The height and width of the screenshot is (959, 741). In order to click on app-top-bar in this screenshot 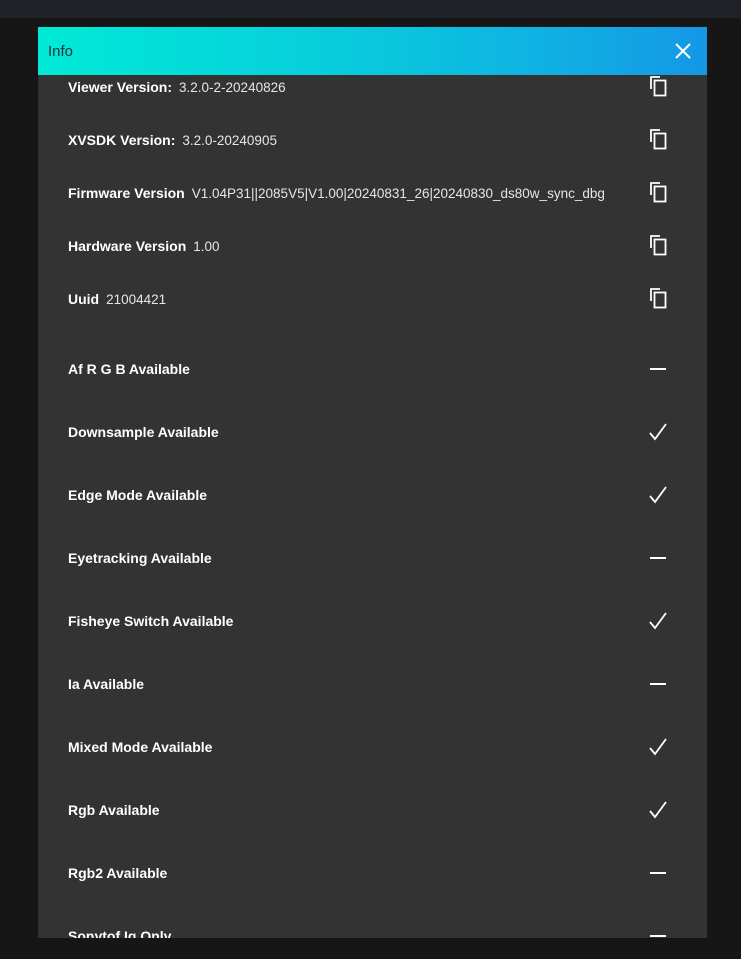, I will do `click(370, 9)`.